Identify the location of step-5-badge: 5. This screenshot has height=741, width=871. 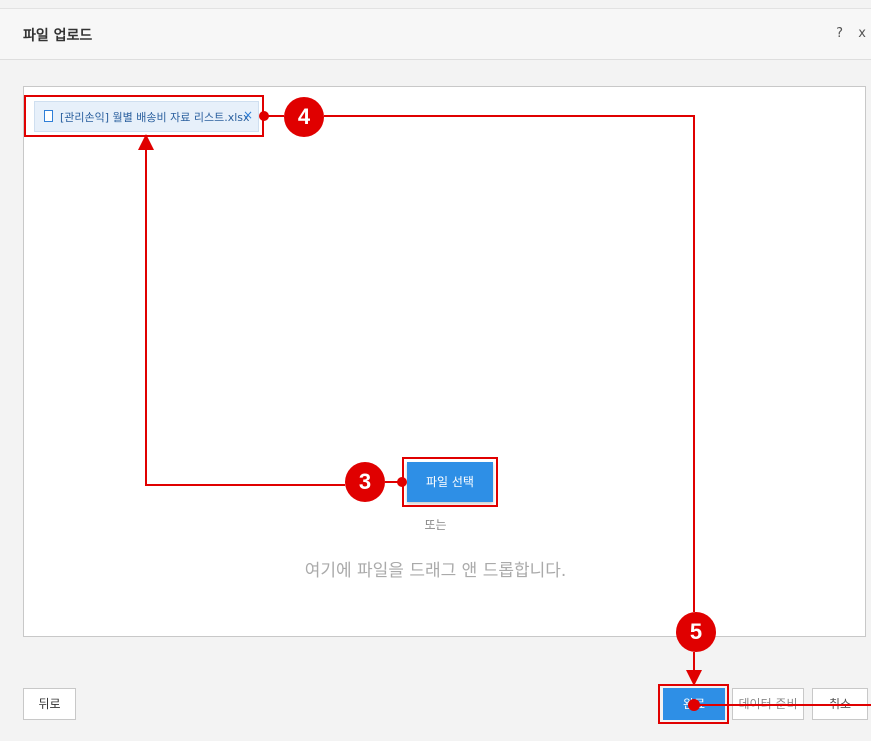
(696, 632).